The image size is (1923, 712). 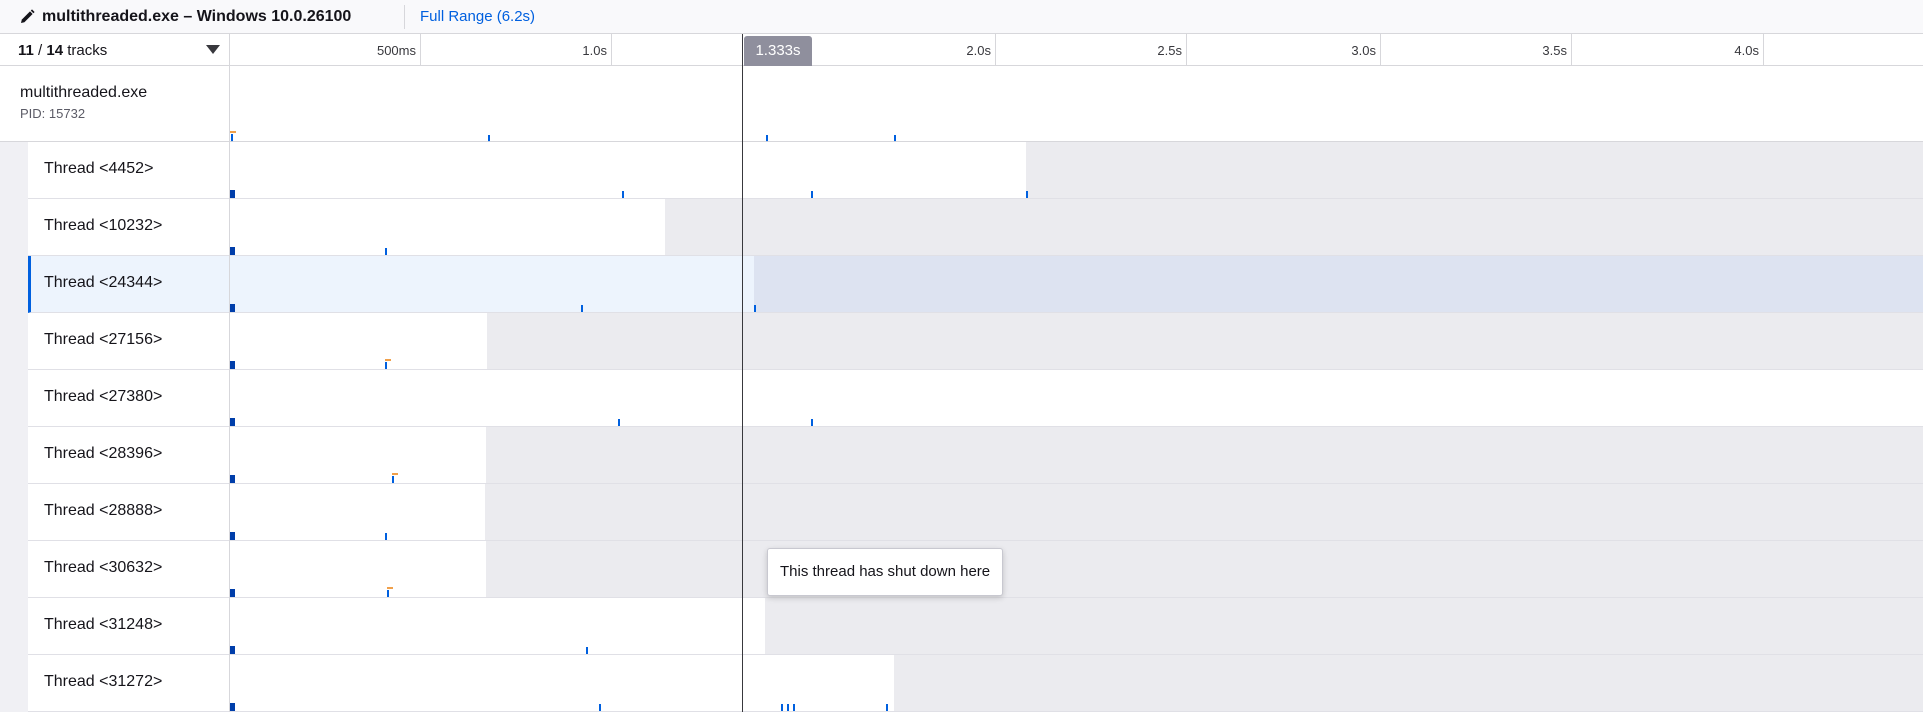 I want to click on thread-track-row: Thread <4452>, so click(x=975, y=170).